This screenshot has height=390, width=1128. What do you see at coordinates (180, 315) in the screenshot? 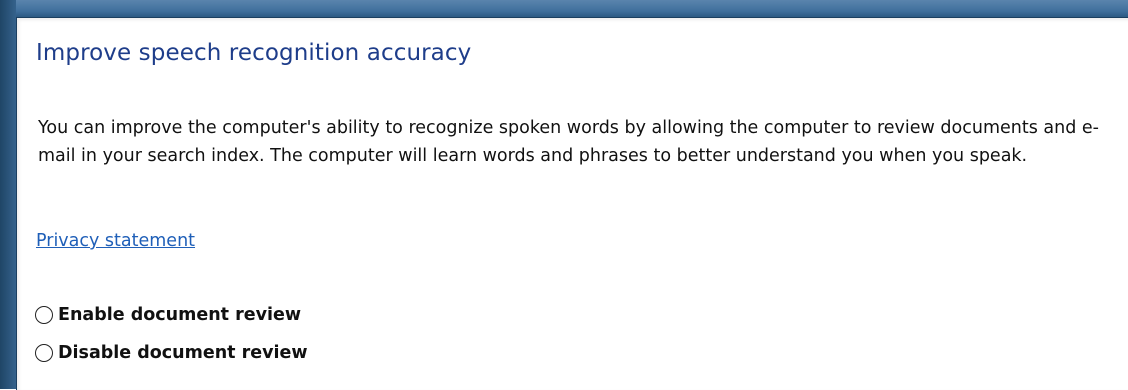
I see `enable-document-review-label: Enable document review` at bounding box center [180, 315].